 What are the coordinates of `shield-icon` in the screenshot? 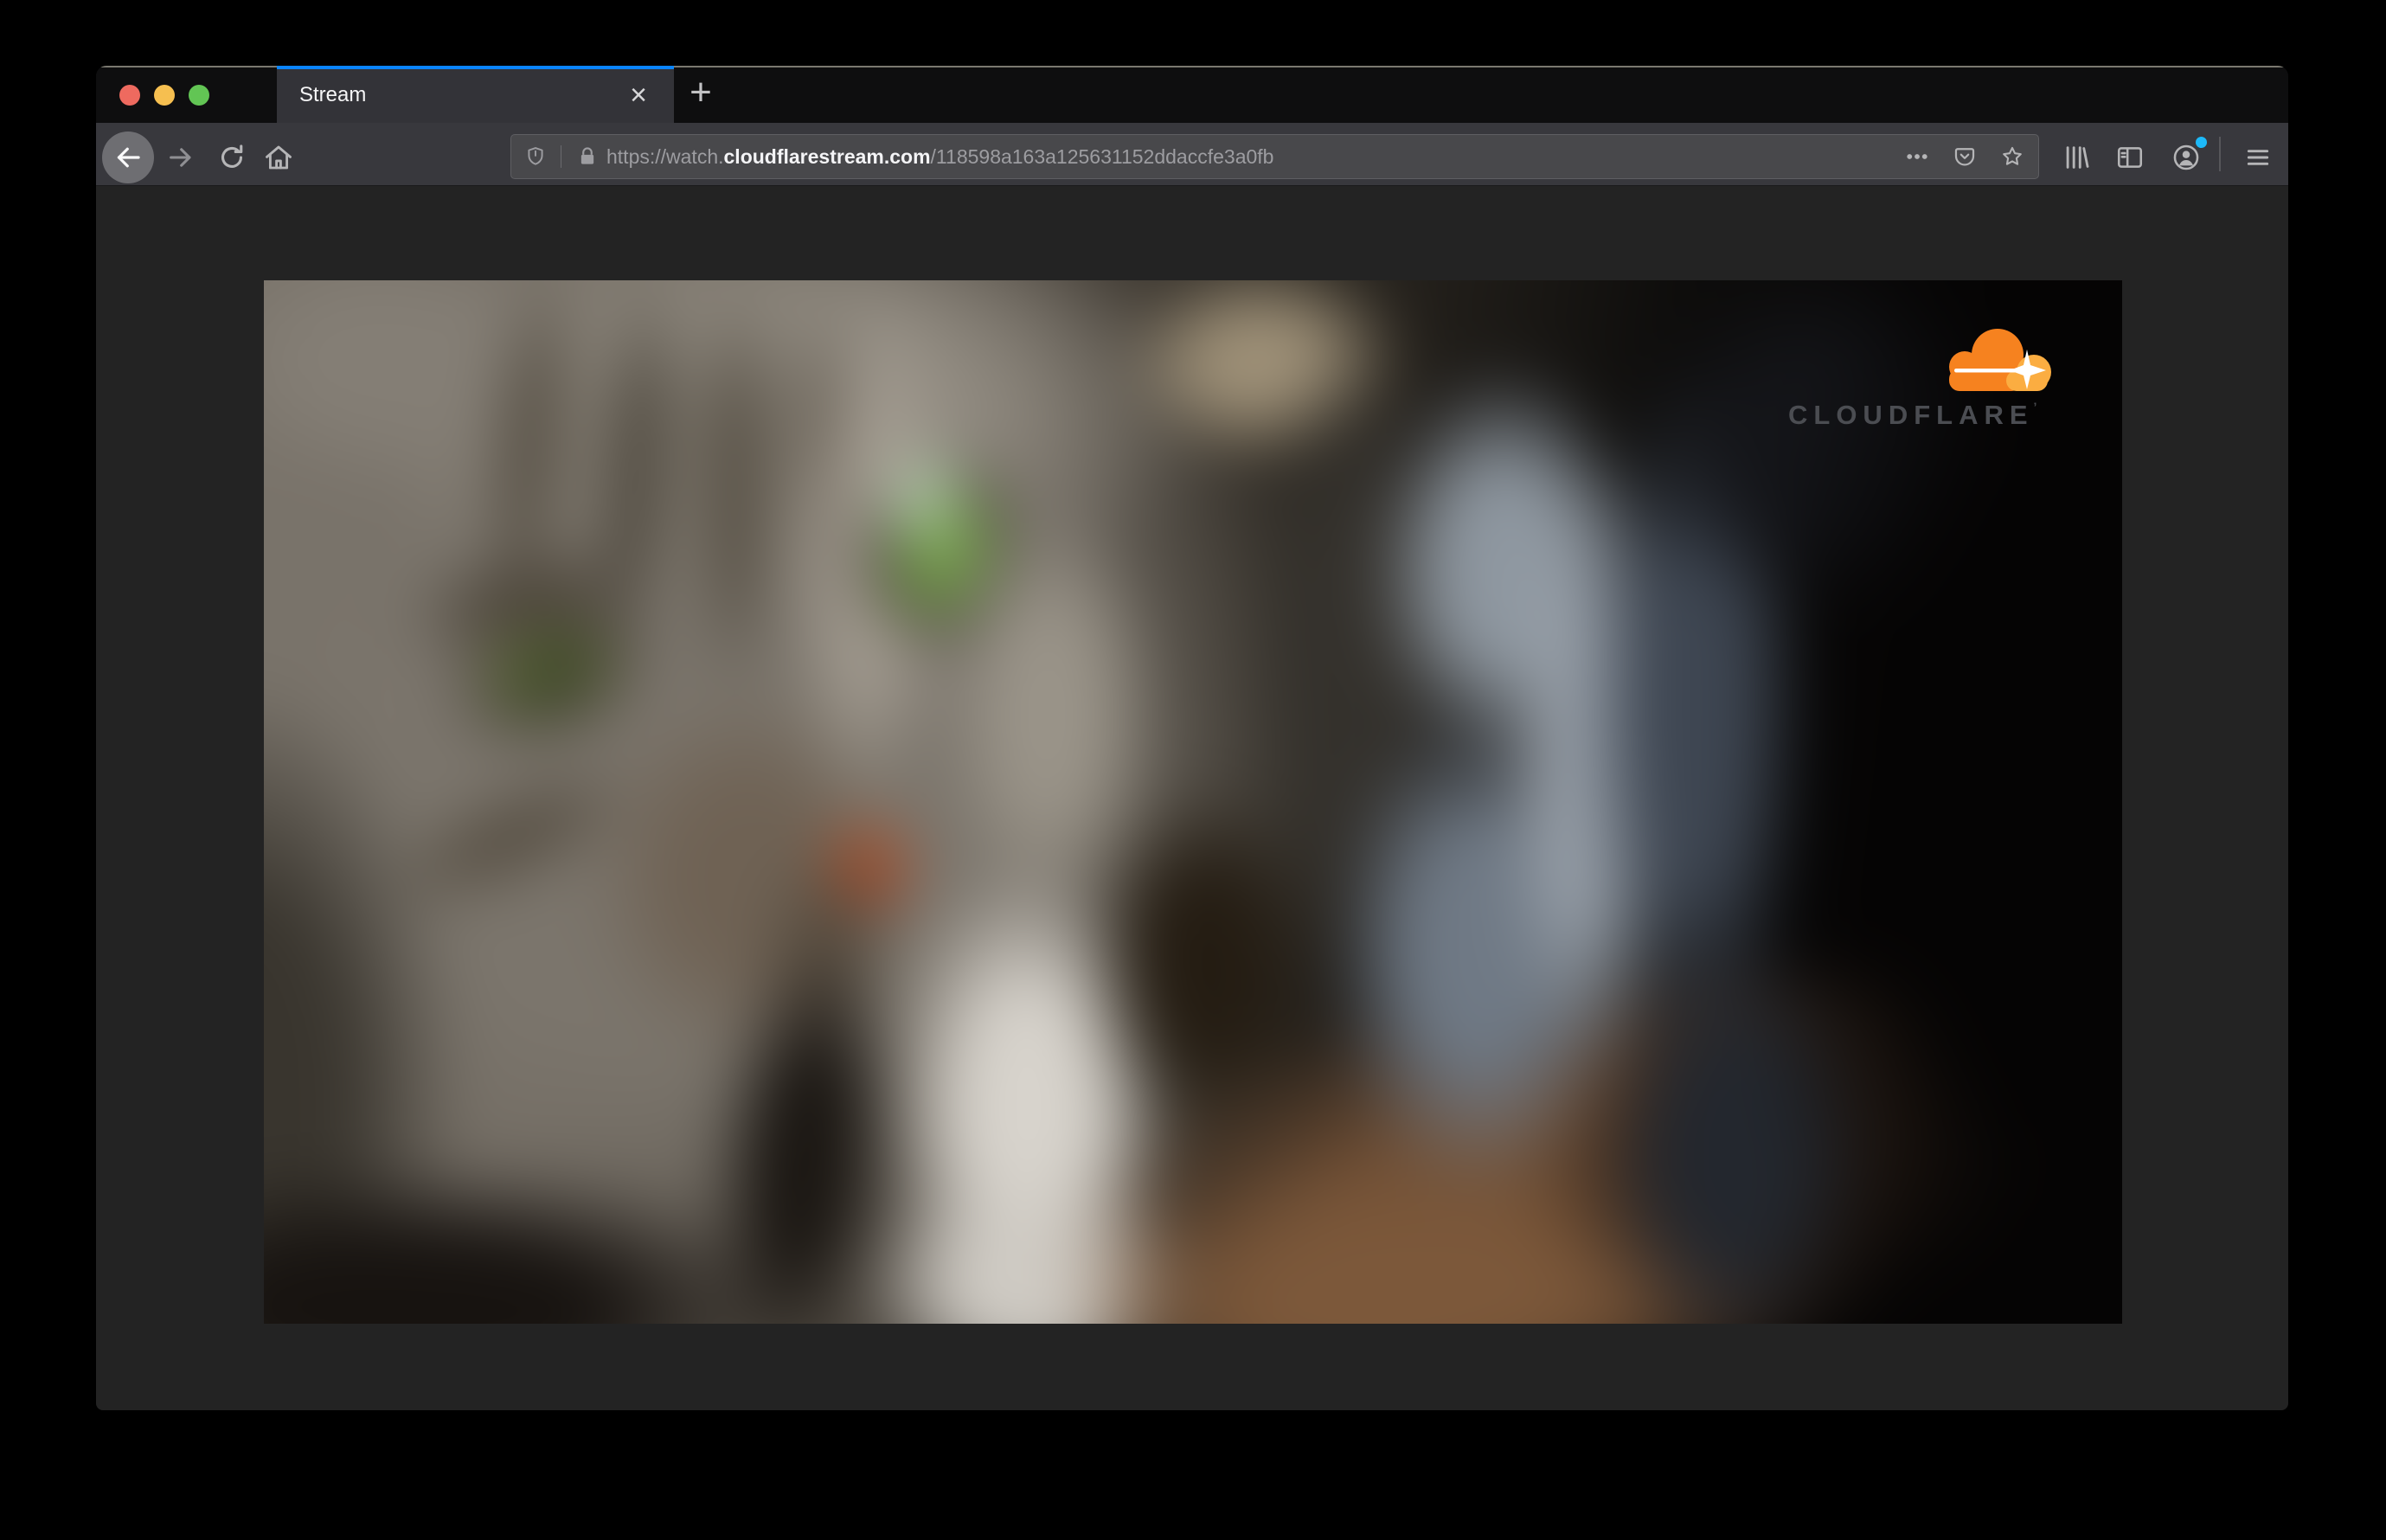 It's located at (536, 156).